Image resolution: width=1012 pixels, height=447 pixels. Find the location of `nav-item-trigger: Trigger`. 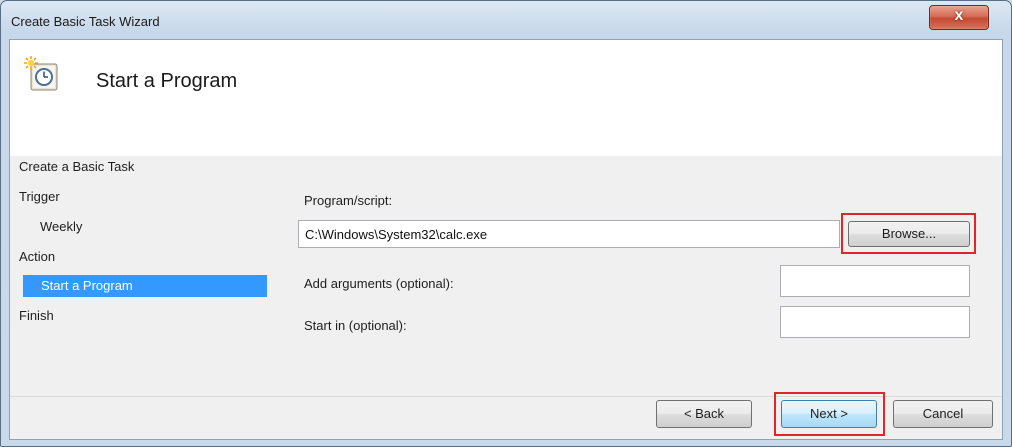

nav-item-trigger: Trigger is located at coordinates (39, 196).